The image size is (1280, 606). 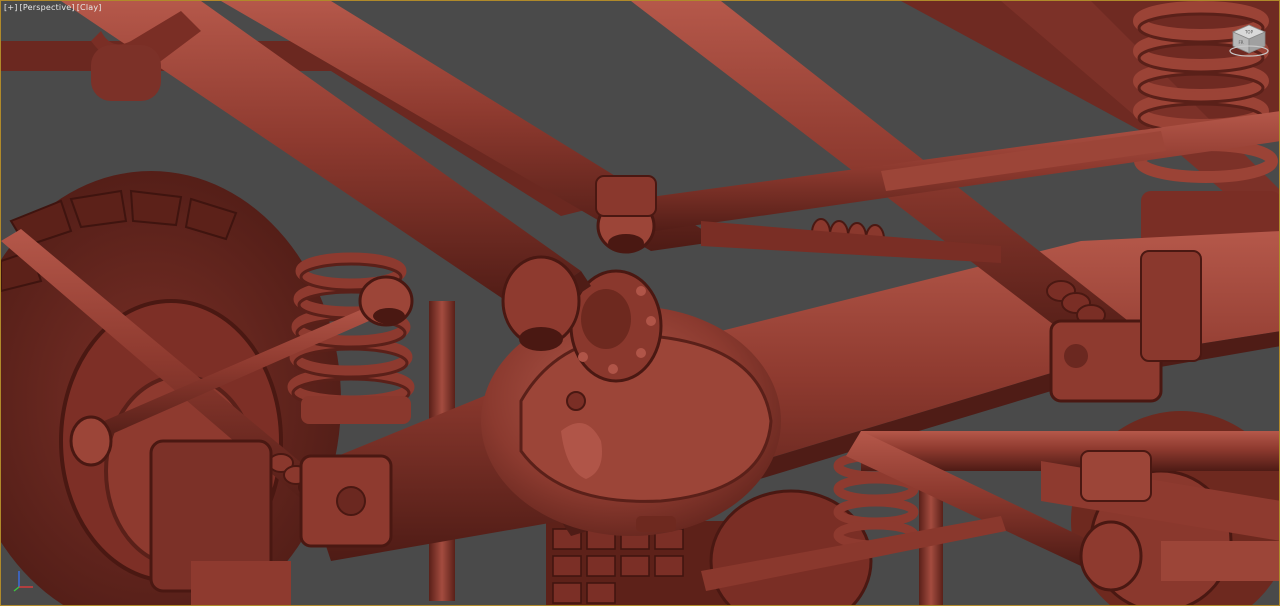 I want to click on viewcube-front-label: FR, so click(x=1240, y=42).